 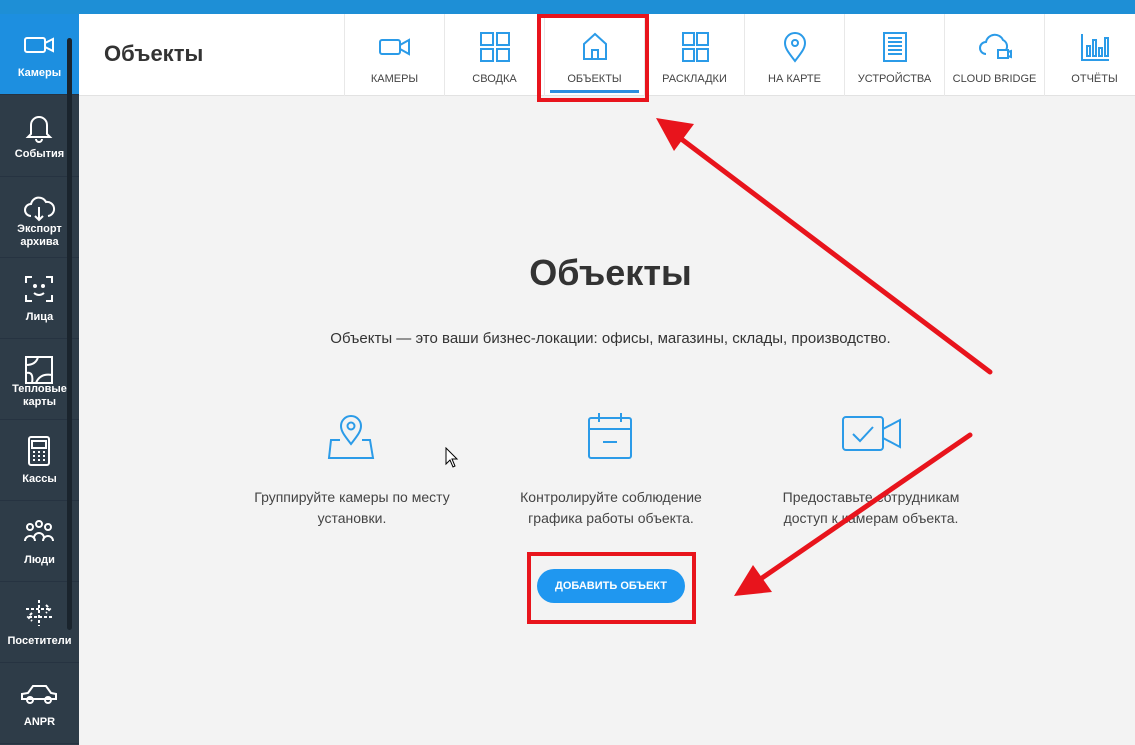 What do you see at coordinates (39, 613) in the screenshot?
I see `visitors-arrows-icon` at bounding box center [39, 613].